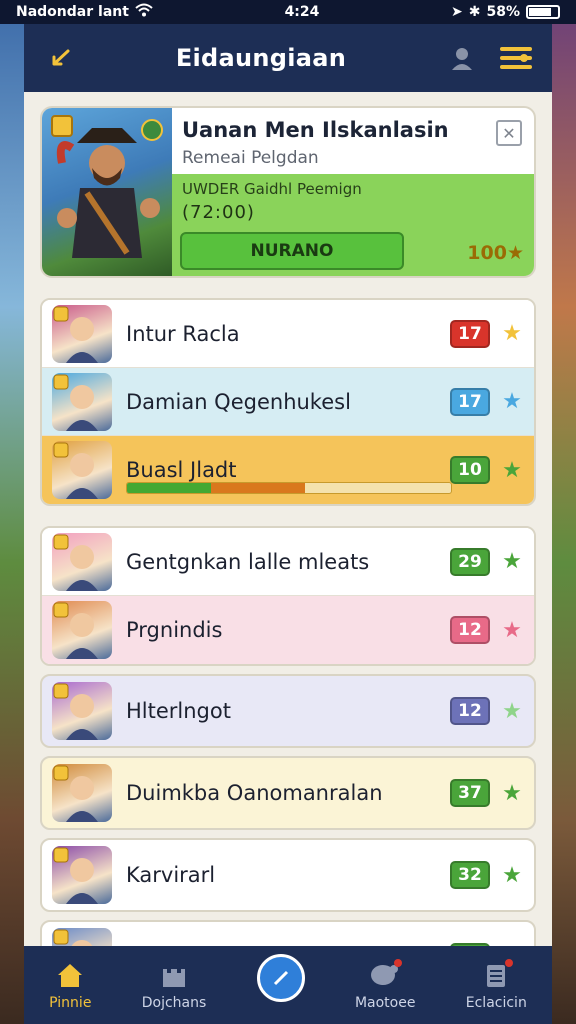 Image resolution: width=576 pixels, height=1024 pixels. What do you see at coordinates (70, 1003) in the screenshot?
I see `nav-home-label: Pinnie` at bounding box center [70, 1003].